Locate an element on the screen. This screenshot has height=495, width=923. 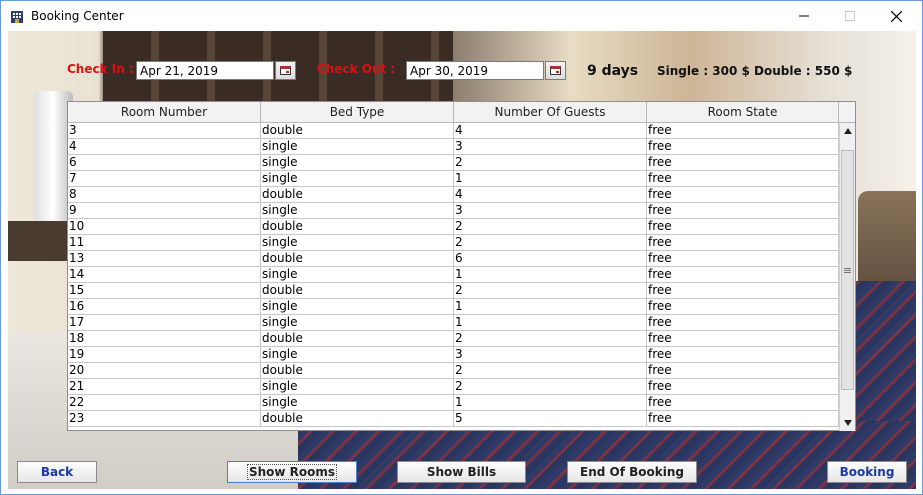
room-number-cell: 10 is located at coordinates (164, 227).